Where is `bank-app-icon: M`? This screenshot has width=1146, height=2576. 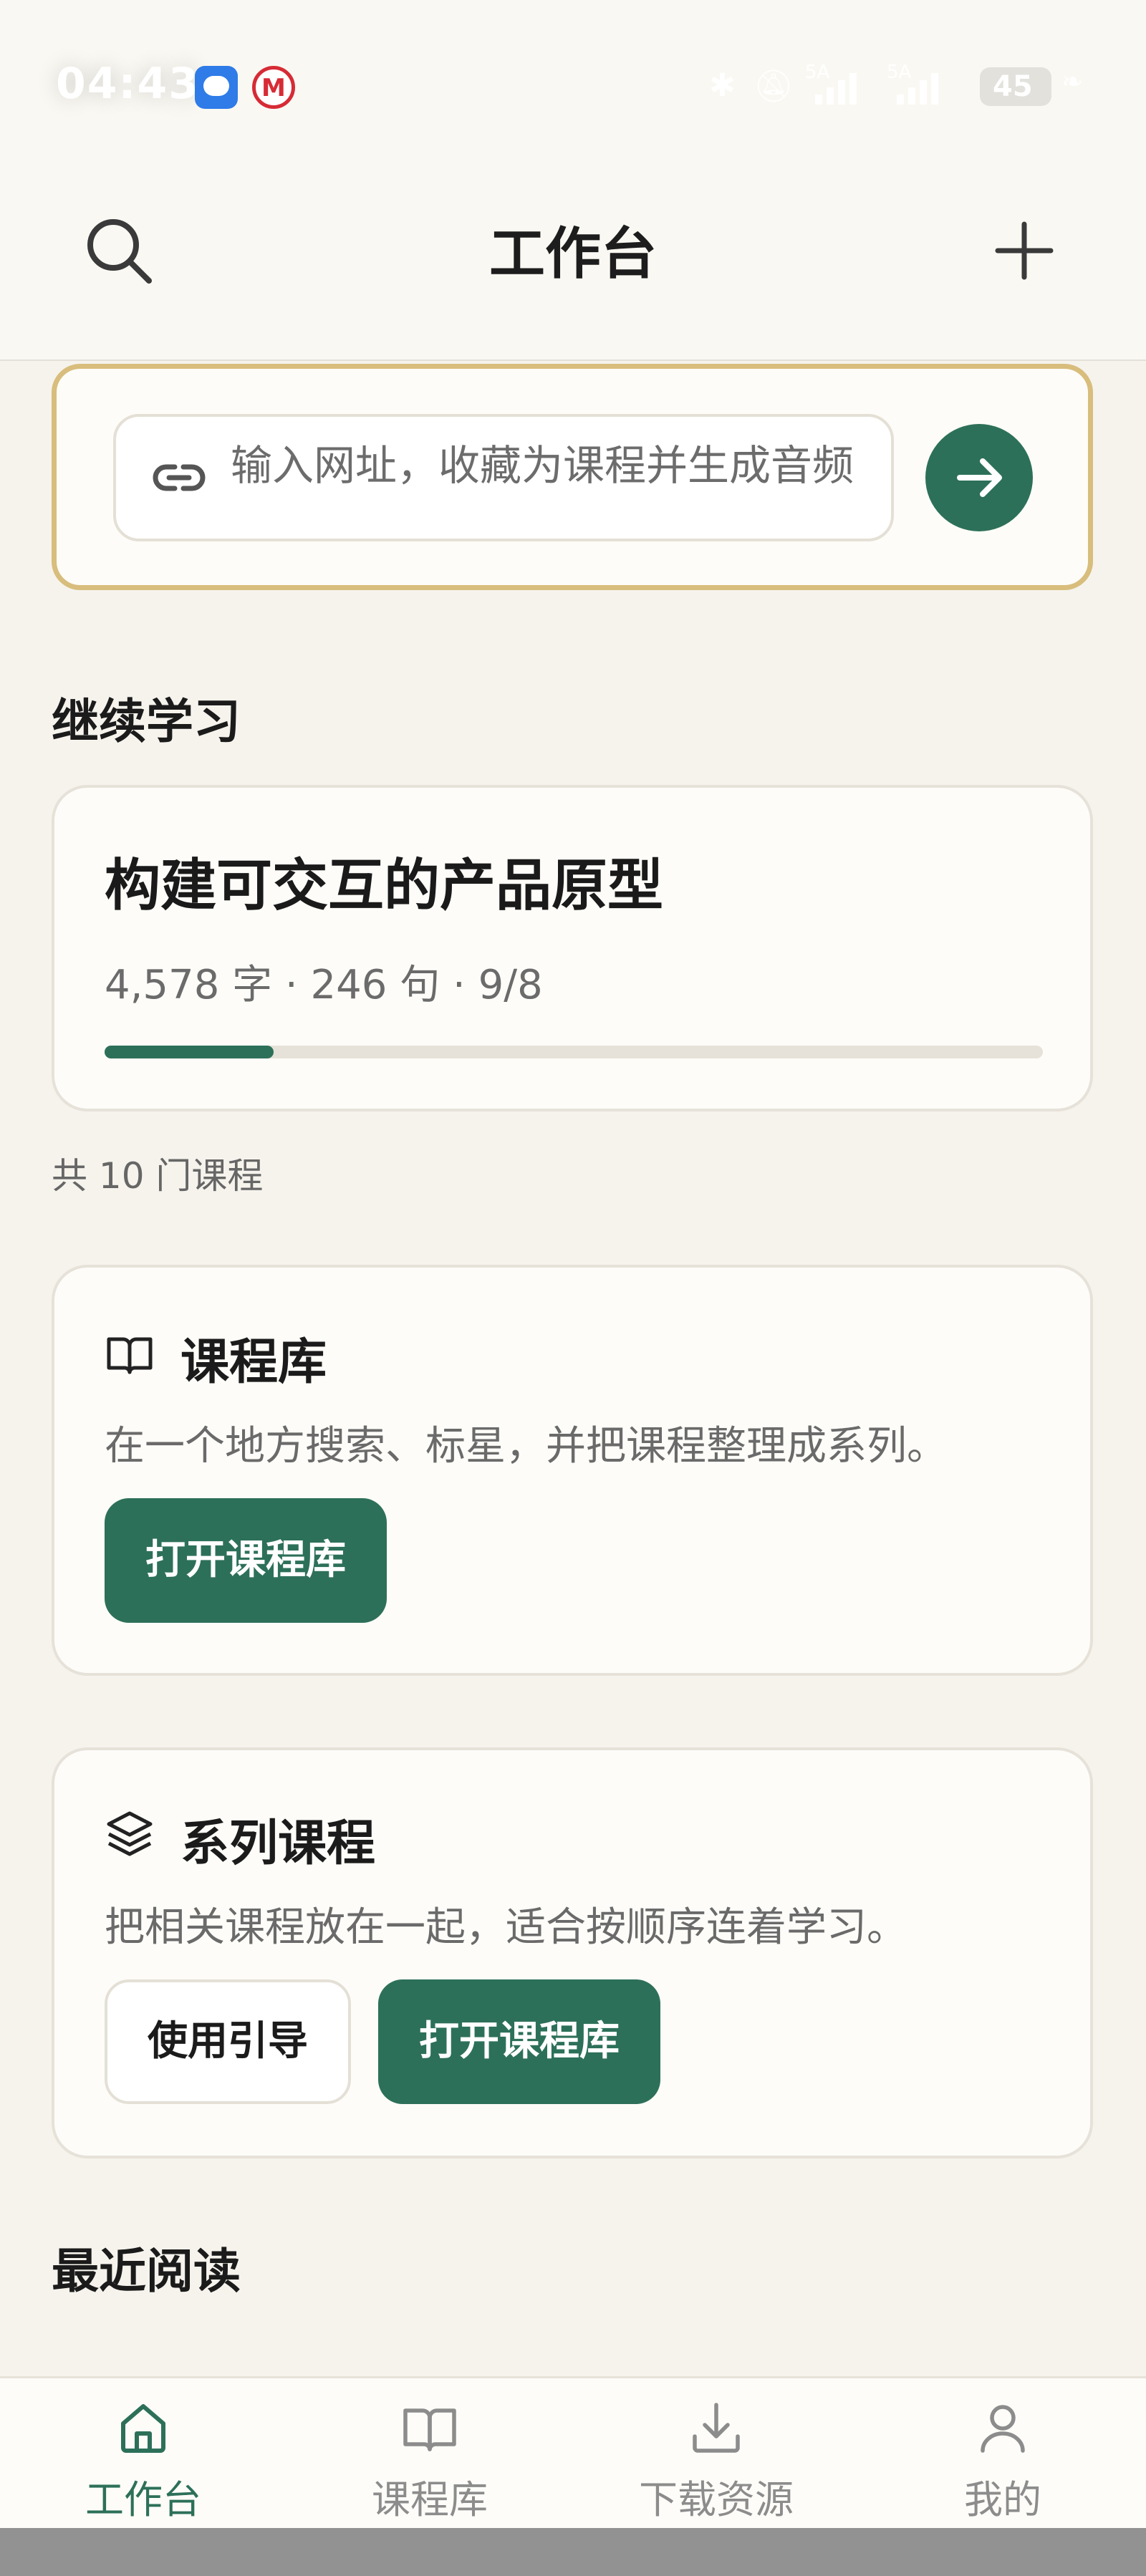
bank-app-icon: M is located at coordinates (273, 87).